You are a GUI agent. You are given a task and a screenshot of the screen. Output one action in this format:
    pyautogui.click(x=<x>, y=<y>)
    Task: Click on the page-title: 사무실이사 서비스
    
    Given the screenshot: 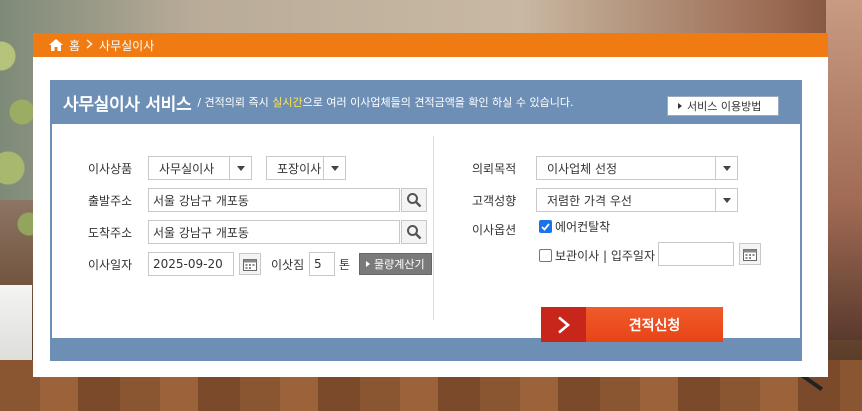 What is the action you would take?
    pyautogui.click(x=127, y=104)
    